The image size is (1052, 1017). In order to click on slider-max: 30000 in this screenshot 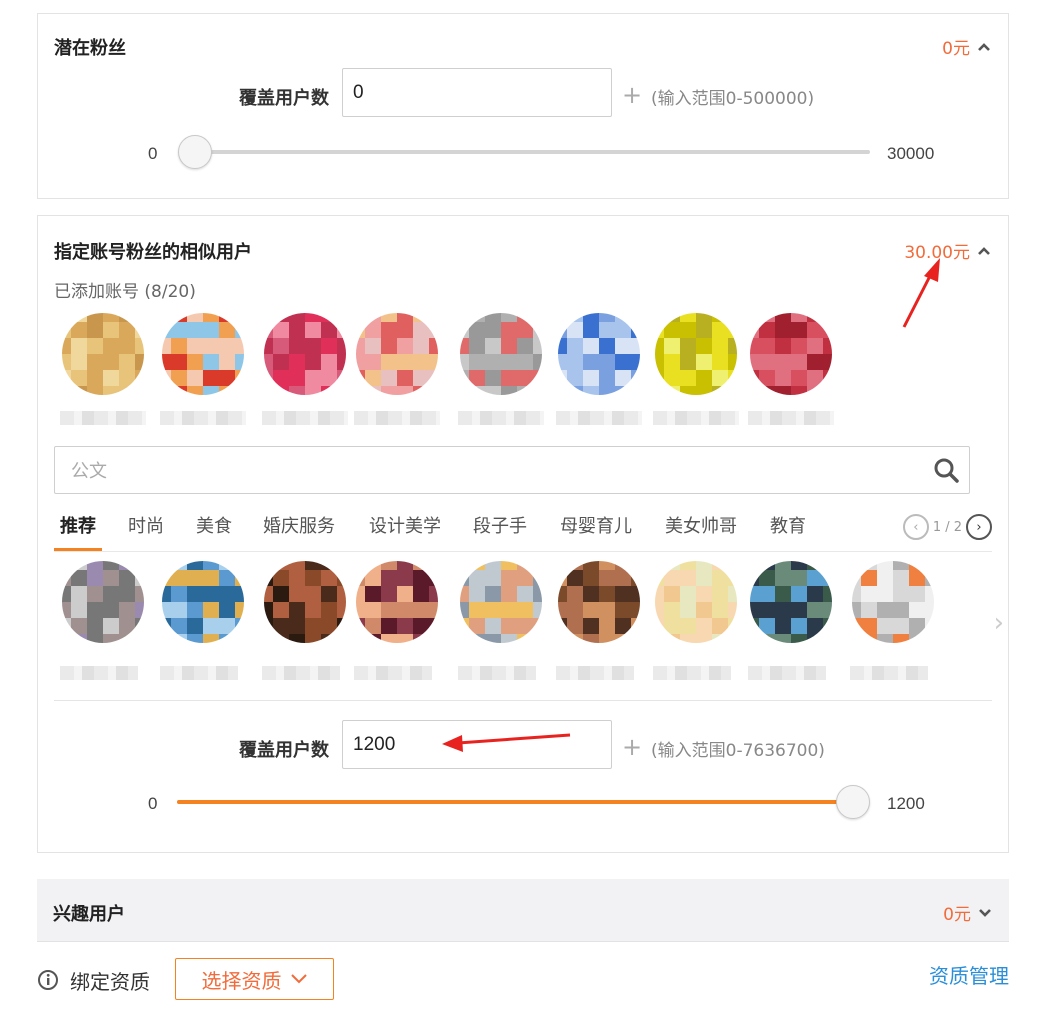, I will do `click(911, 153)`.